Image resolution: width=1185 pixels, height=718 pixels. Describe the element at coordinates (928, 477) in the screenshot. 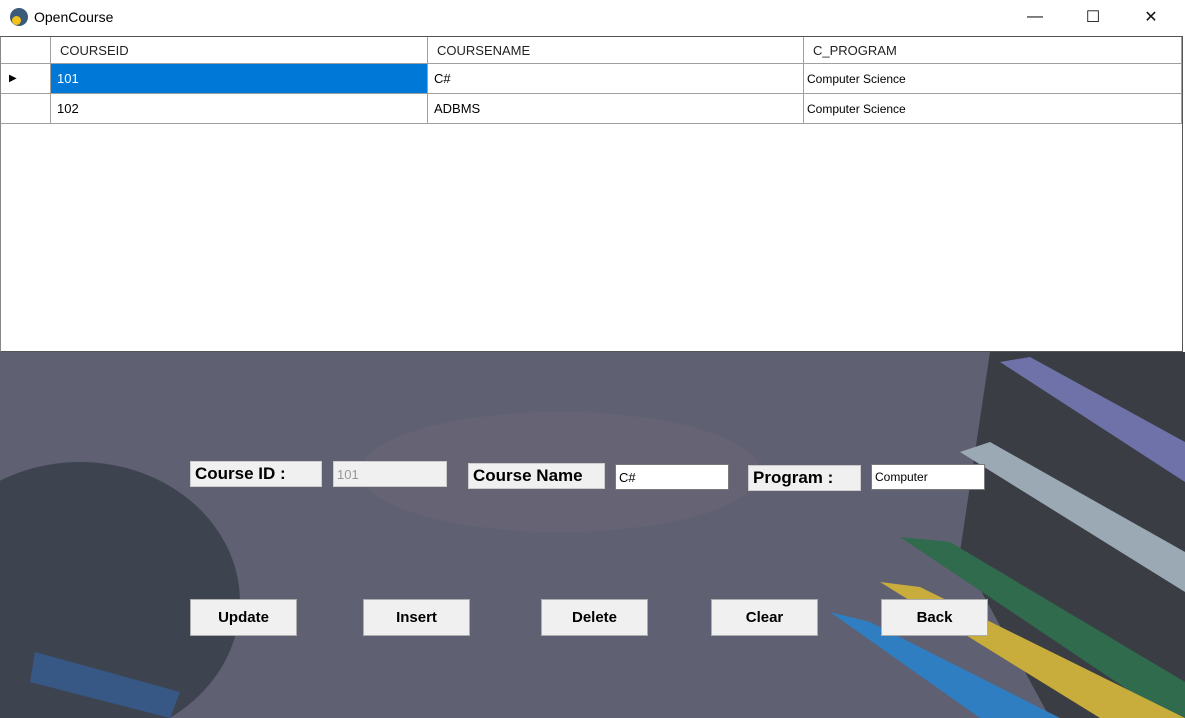

I see `program-input` at that location.